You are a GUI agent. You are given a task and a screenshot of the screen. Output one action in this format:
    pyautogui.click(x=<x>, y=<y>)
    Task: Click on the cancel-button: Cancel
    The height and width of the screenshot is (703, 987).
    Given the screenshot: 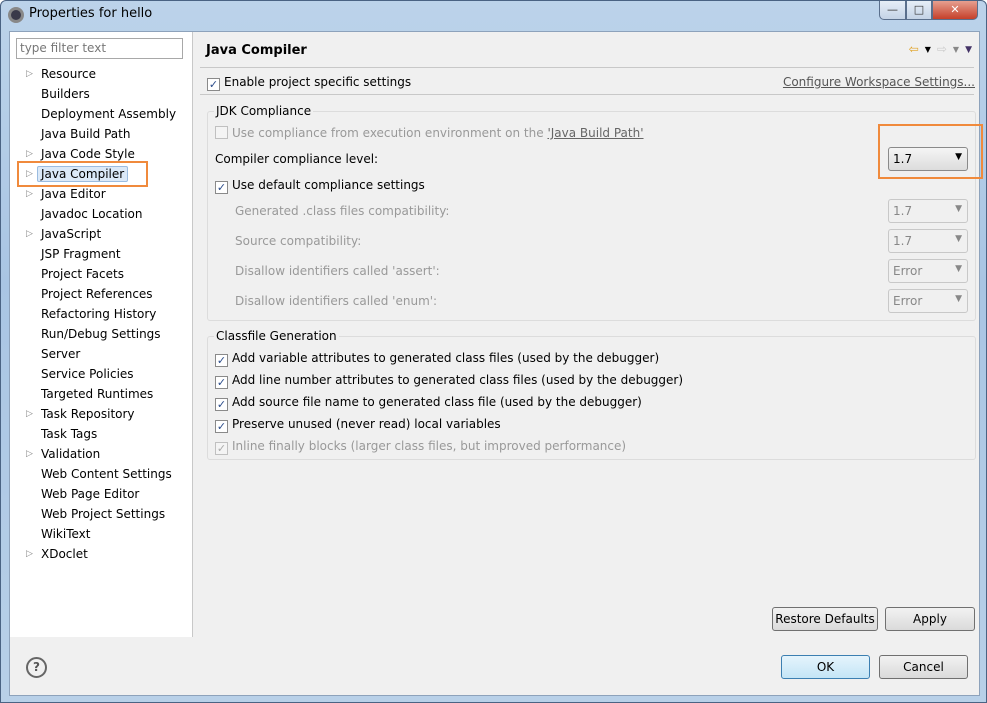 What is the action you would take?
    pyautogui.click(x=923, y=667)
    